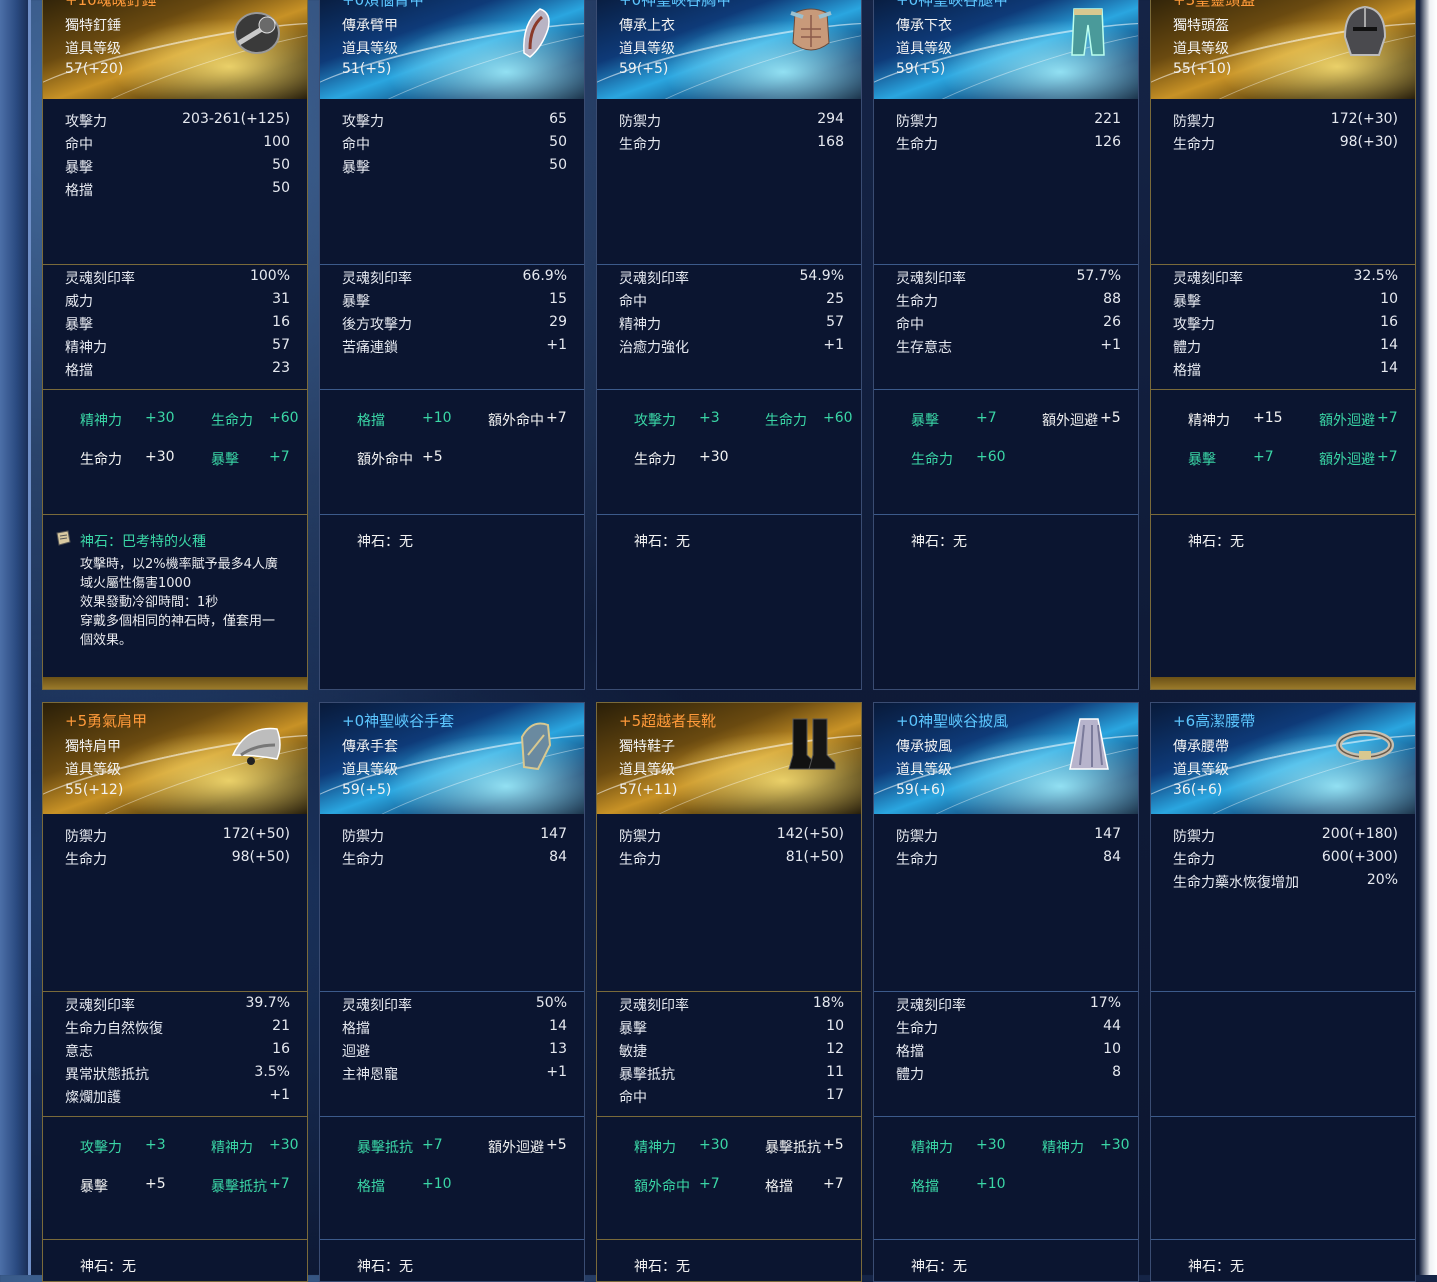 This screenshot has height=1282, width=1437. I want to click on card-header: +0神聖峽谷手套 傳承手套 道具等级 59(+5), so click(452, 758).